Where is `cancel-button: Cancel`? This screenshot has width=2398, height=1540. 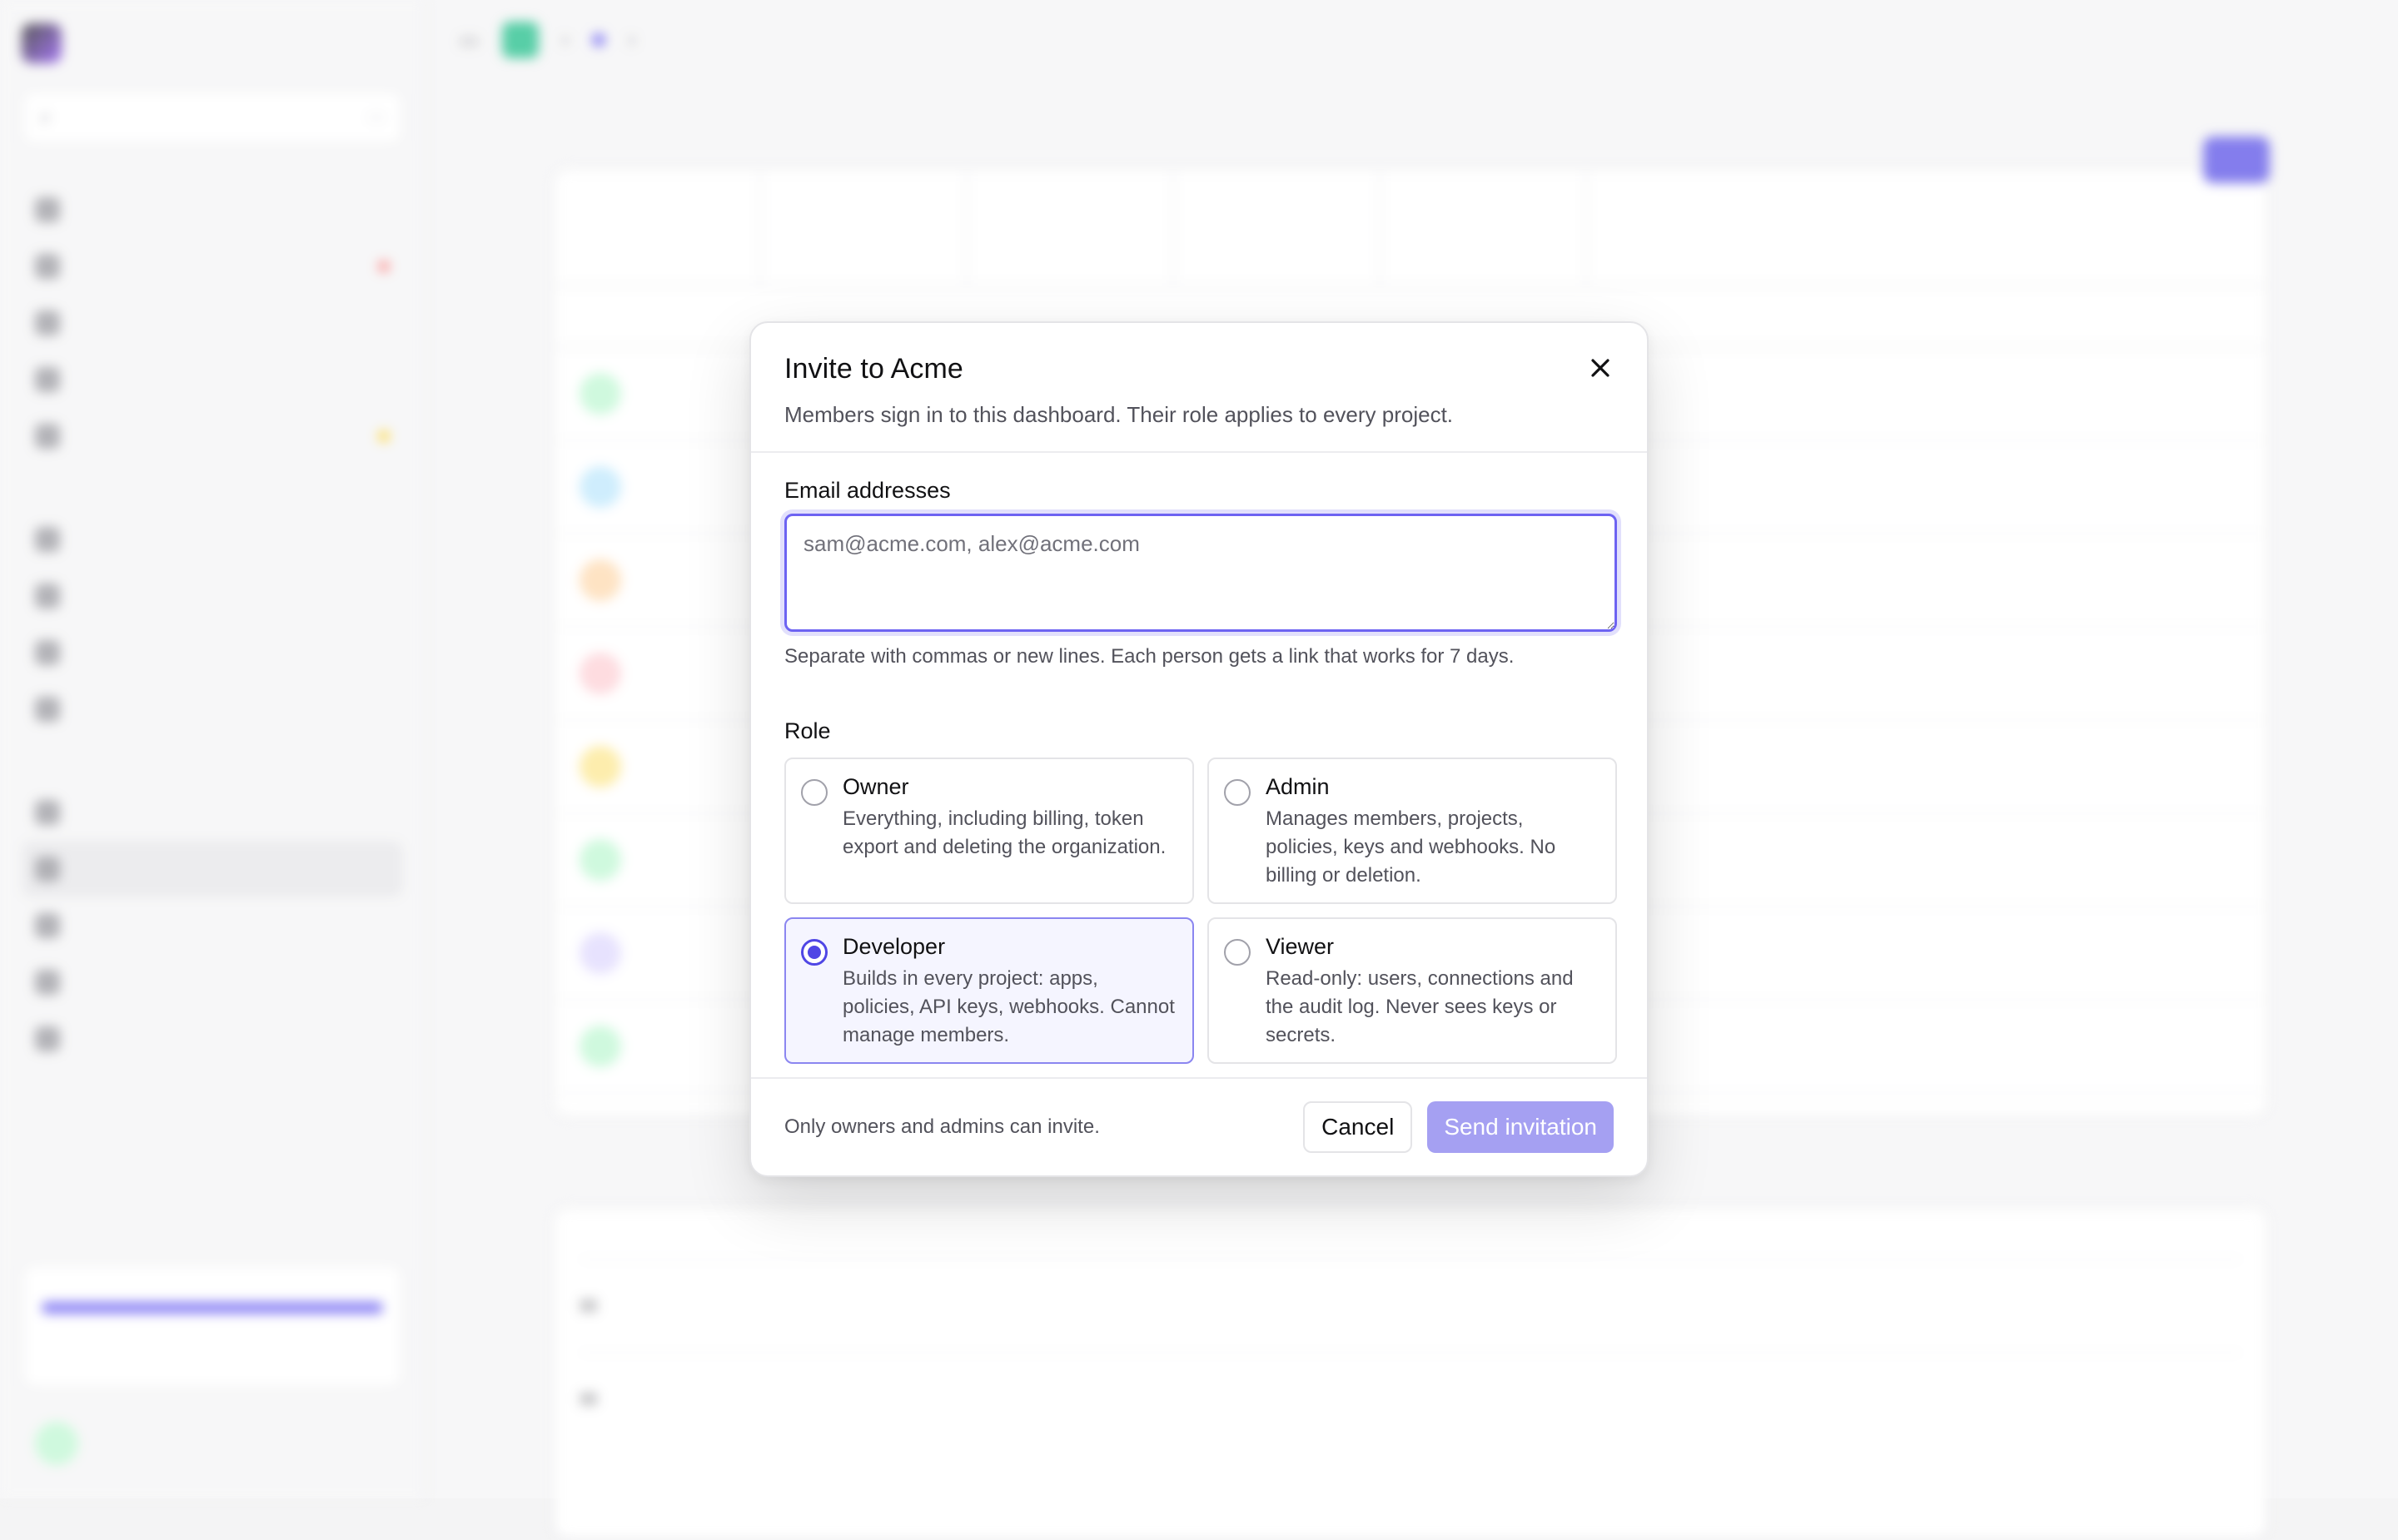
cancel-button: Cancel is located at coordinates (1357, 1127).